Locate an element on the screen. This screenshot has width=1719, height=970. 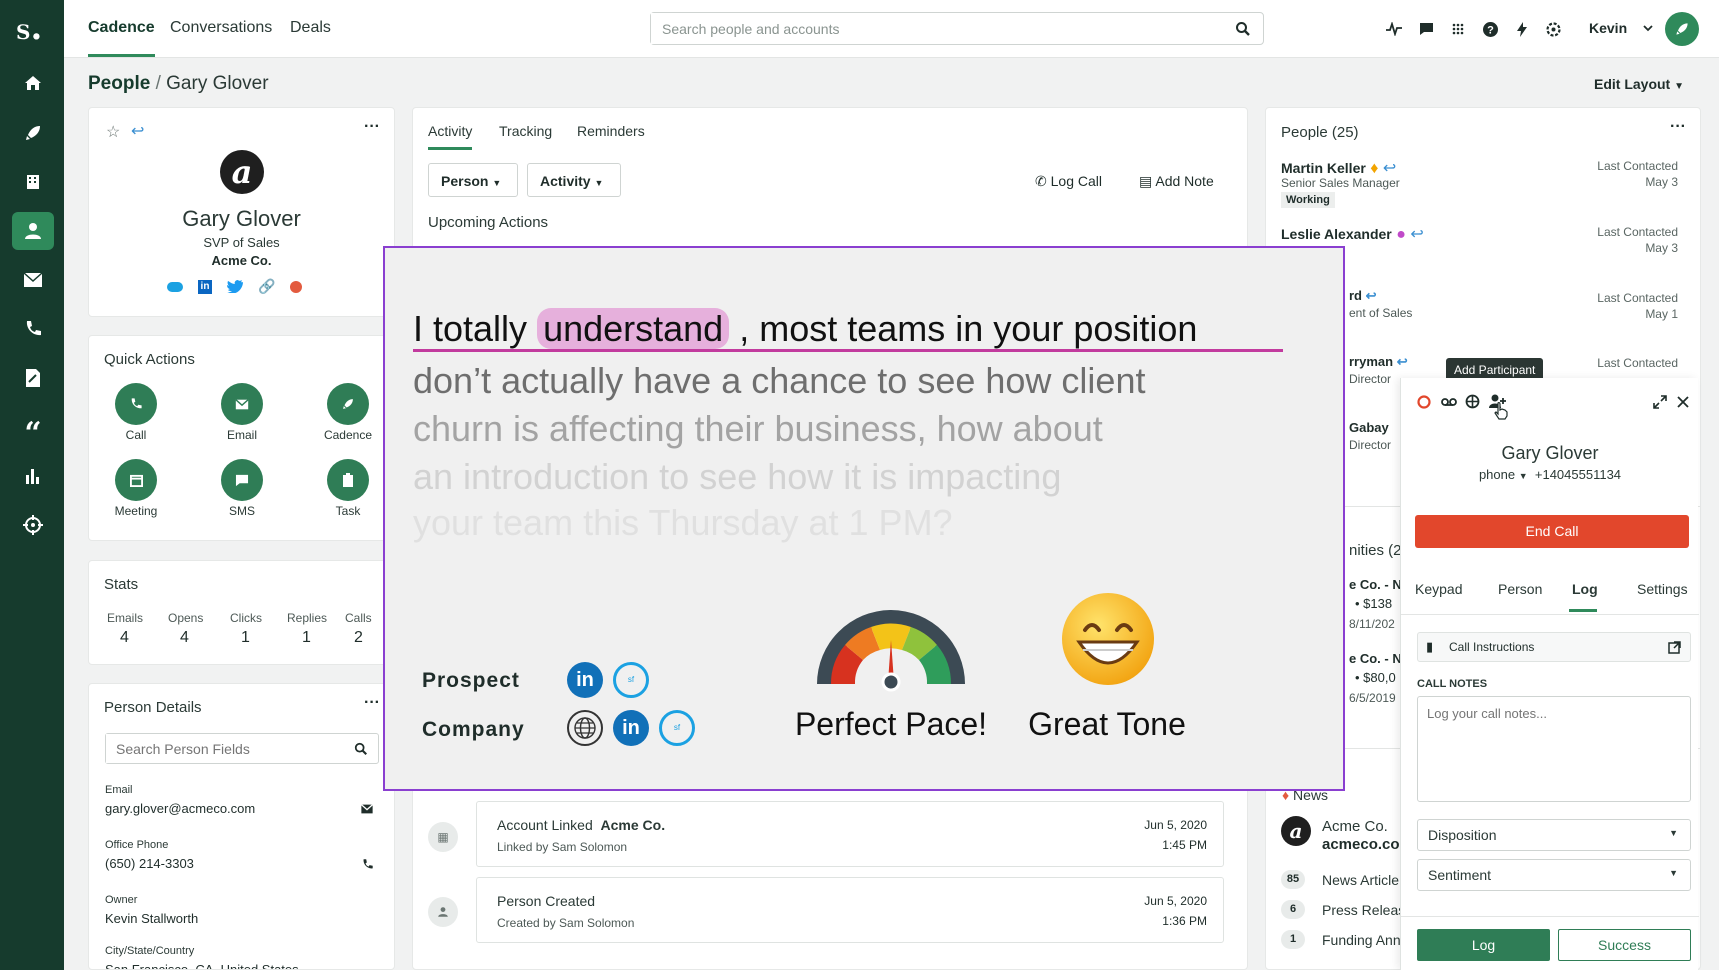
person-name: rd ↩ is located at coordinates (1363, 296).